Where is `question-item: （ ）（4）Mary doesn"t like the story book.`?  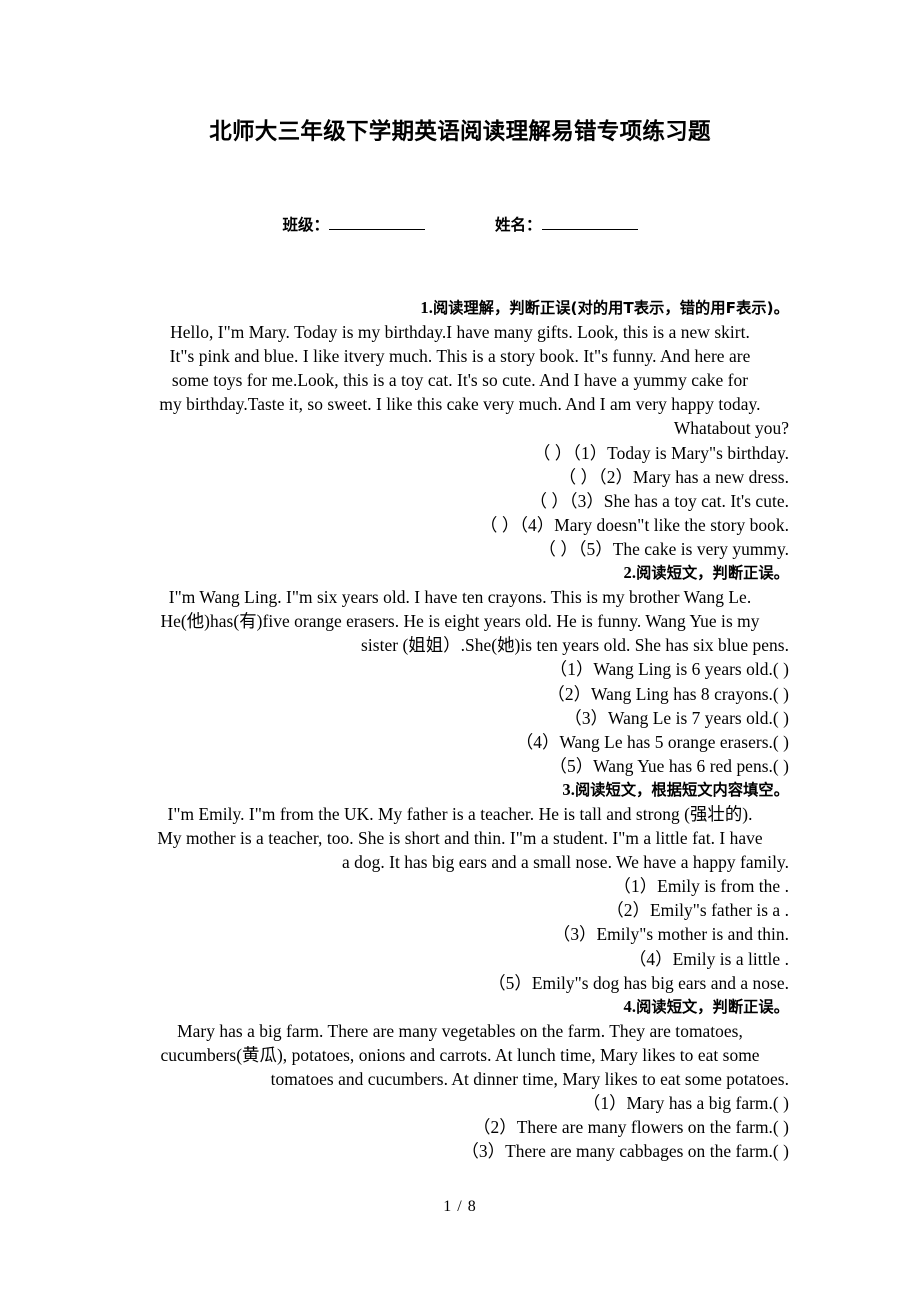 question-item: （ ）（4）Mary doesn"t like the story book. is located at coordinates (460, 525).